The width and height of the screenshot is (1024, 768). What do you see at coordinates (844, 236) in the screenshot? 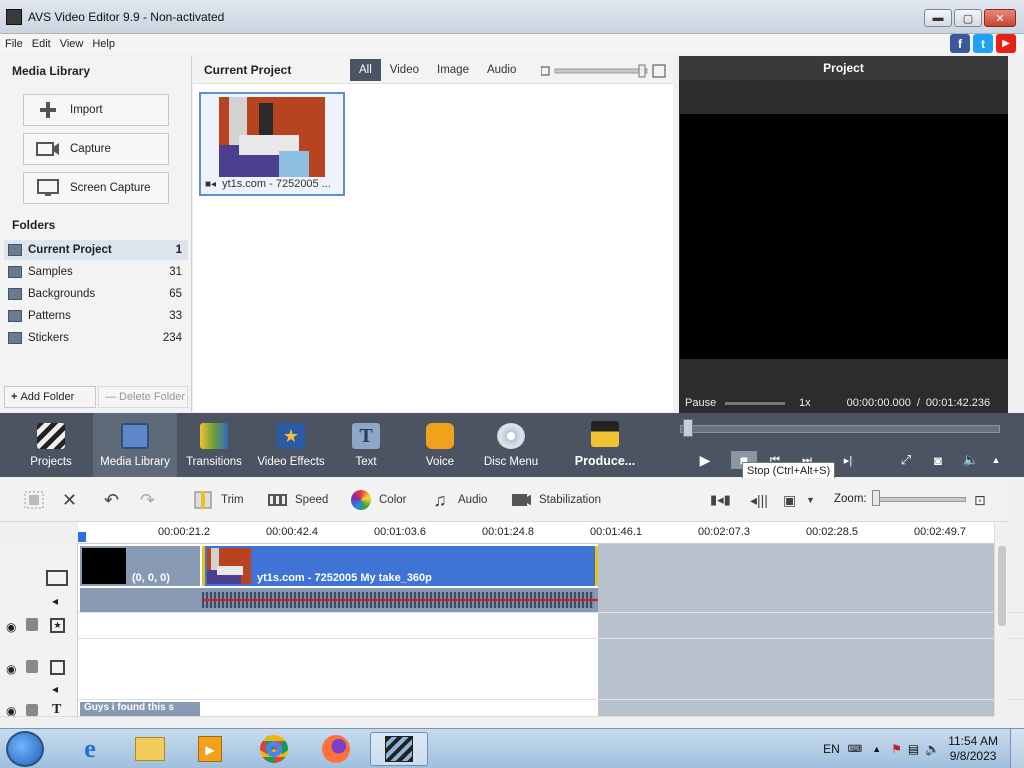
I see `preview-screen` at bounding box center [844, 236].